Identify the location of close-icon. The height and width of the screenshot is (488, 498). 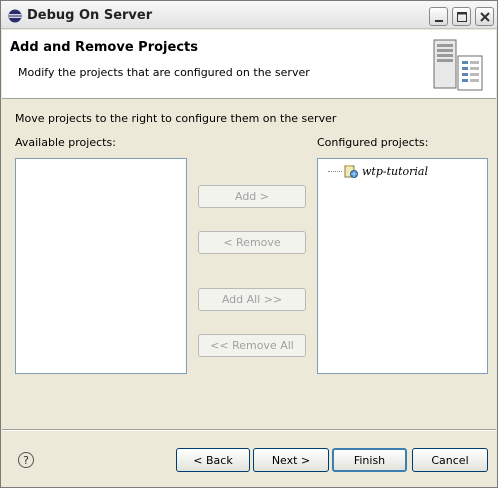
(485, 17).